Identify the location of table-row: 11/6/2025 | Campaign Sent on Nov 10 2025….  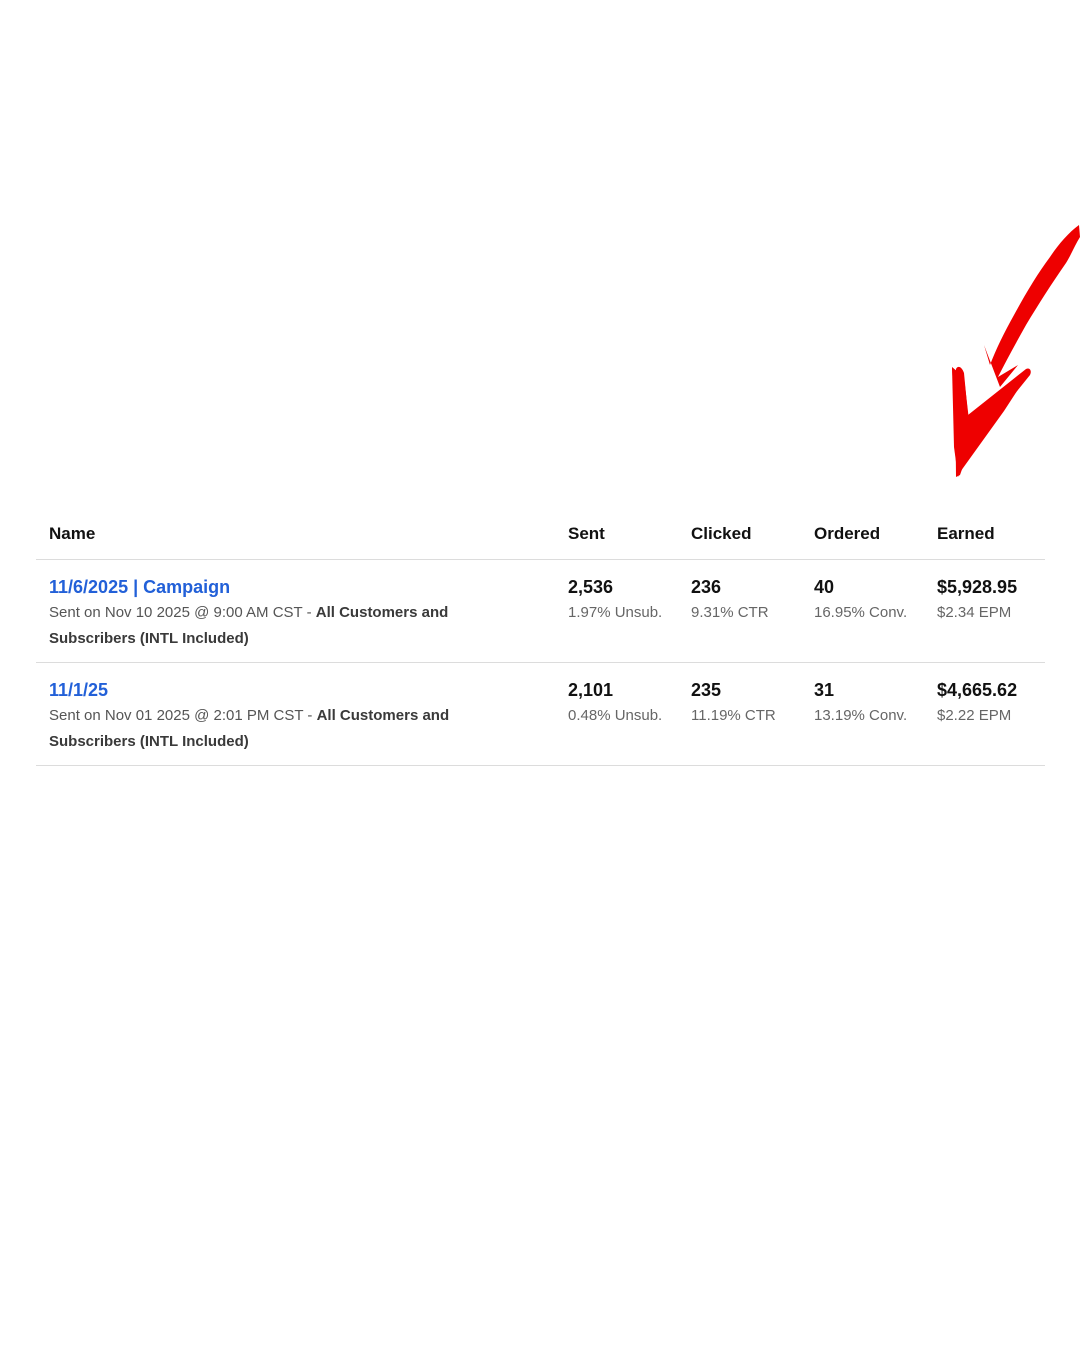
(540, 611).